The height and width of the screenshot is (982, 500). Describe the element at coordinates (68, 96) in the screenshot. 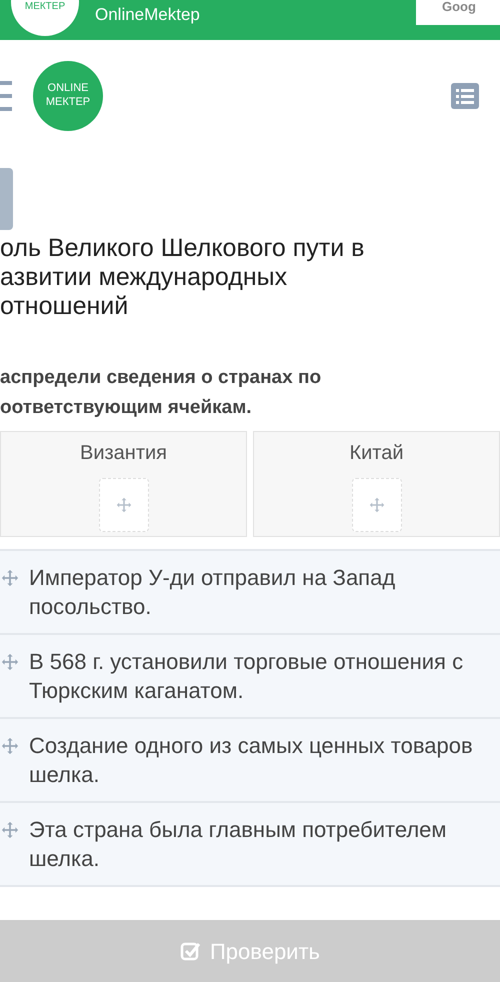

I see `logo: ONLINE МЕКТЕР` at that location.